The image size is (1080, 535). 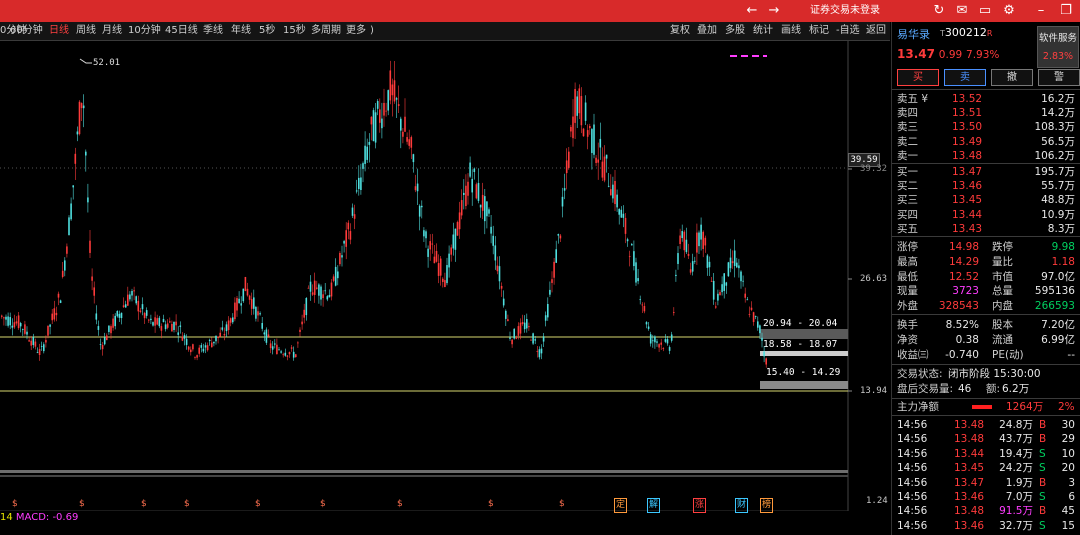 I want to click on ask-row: 卖四 13.51 14.2万, so click(x=986, y=113).